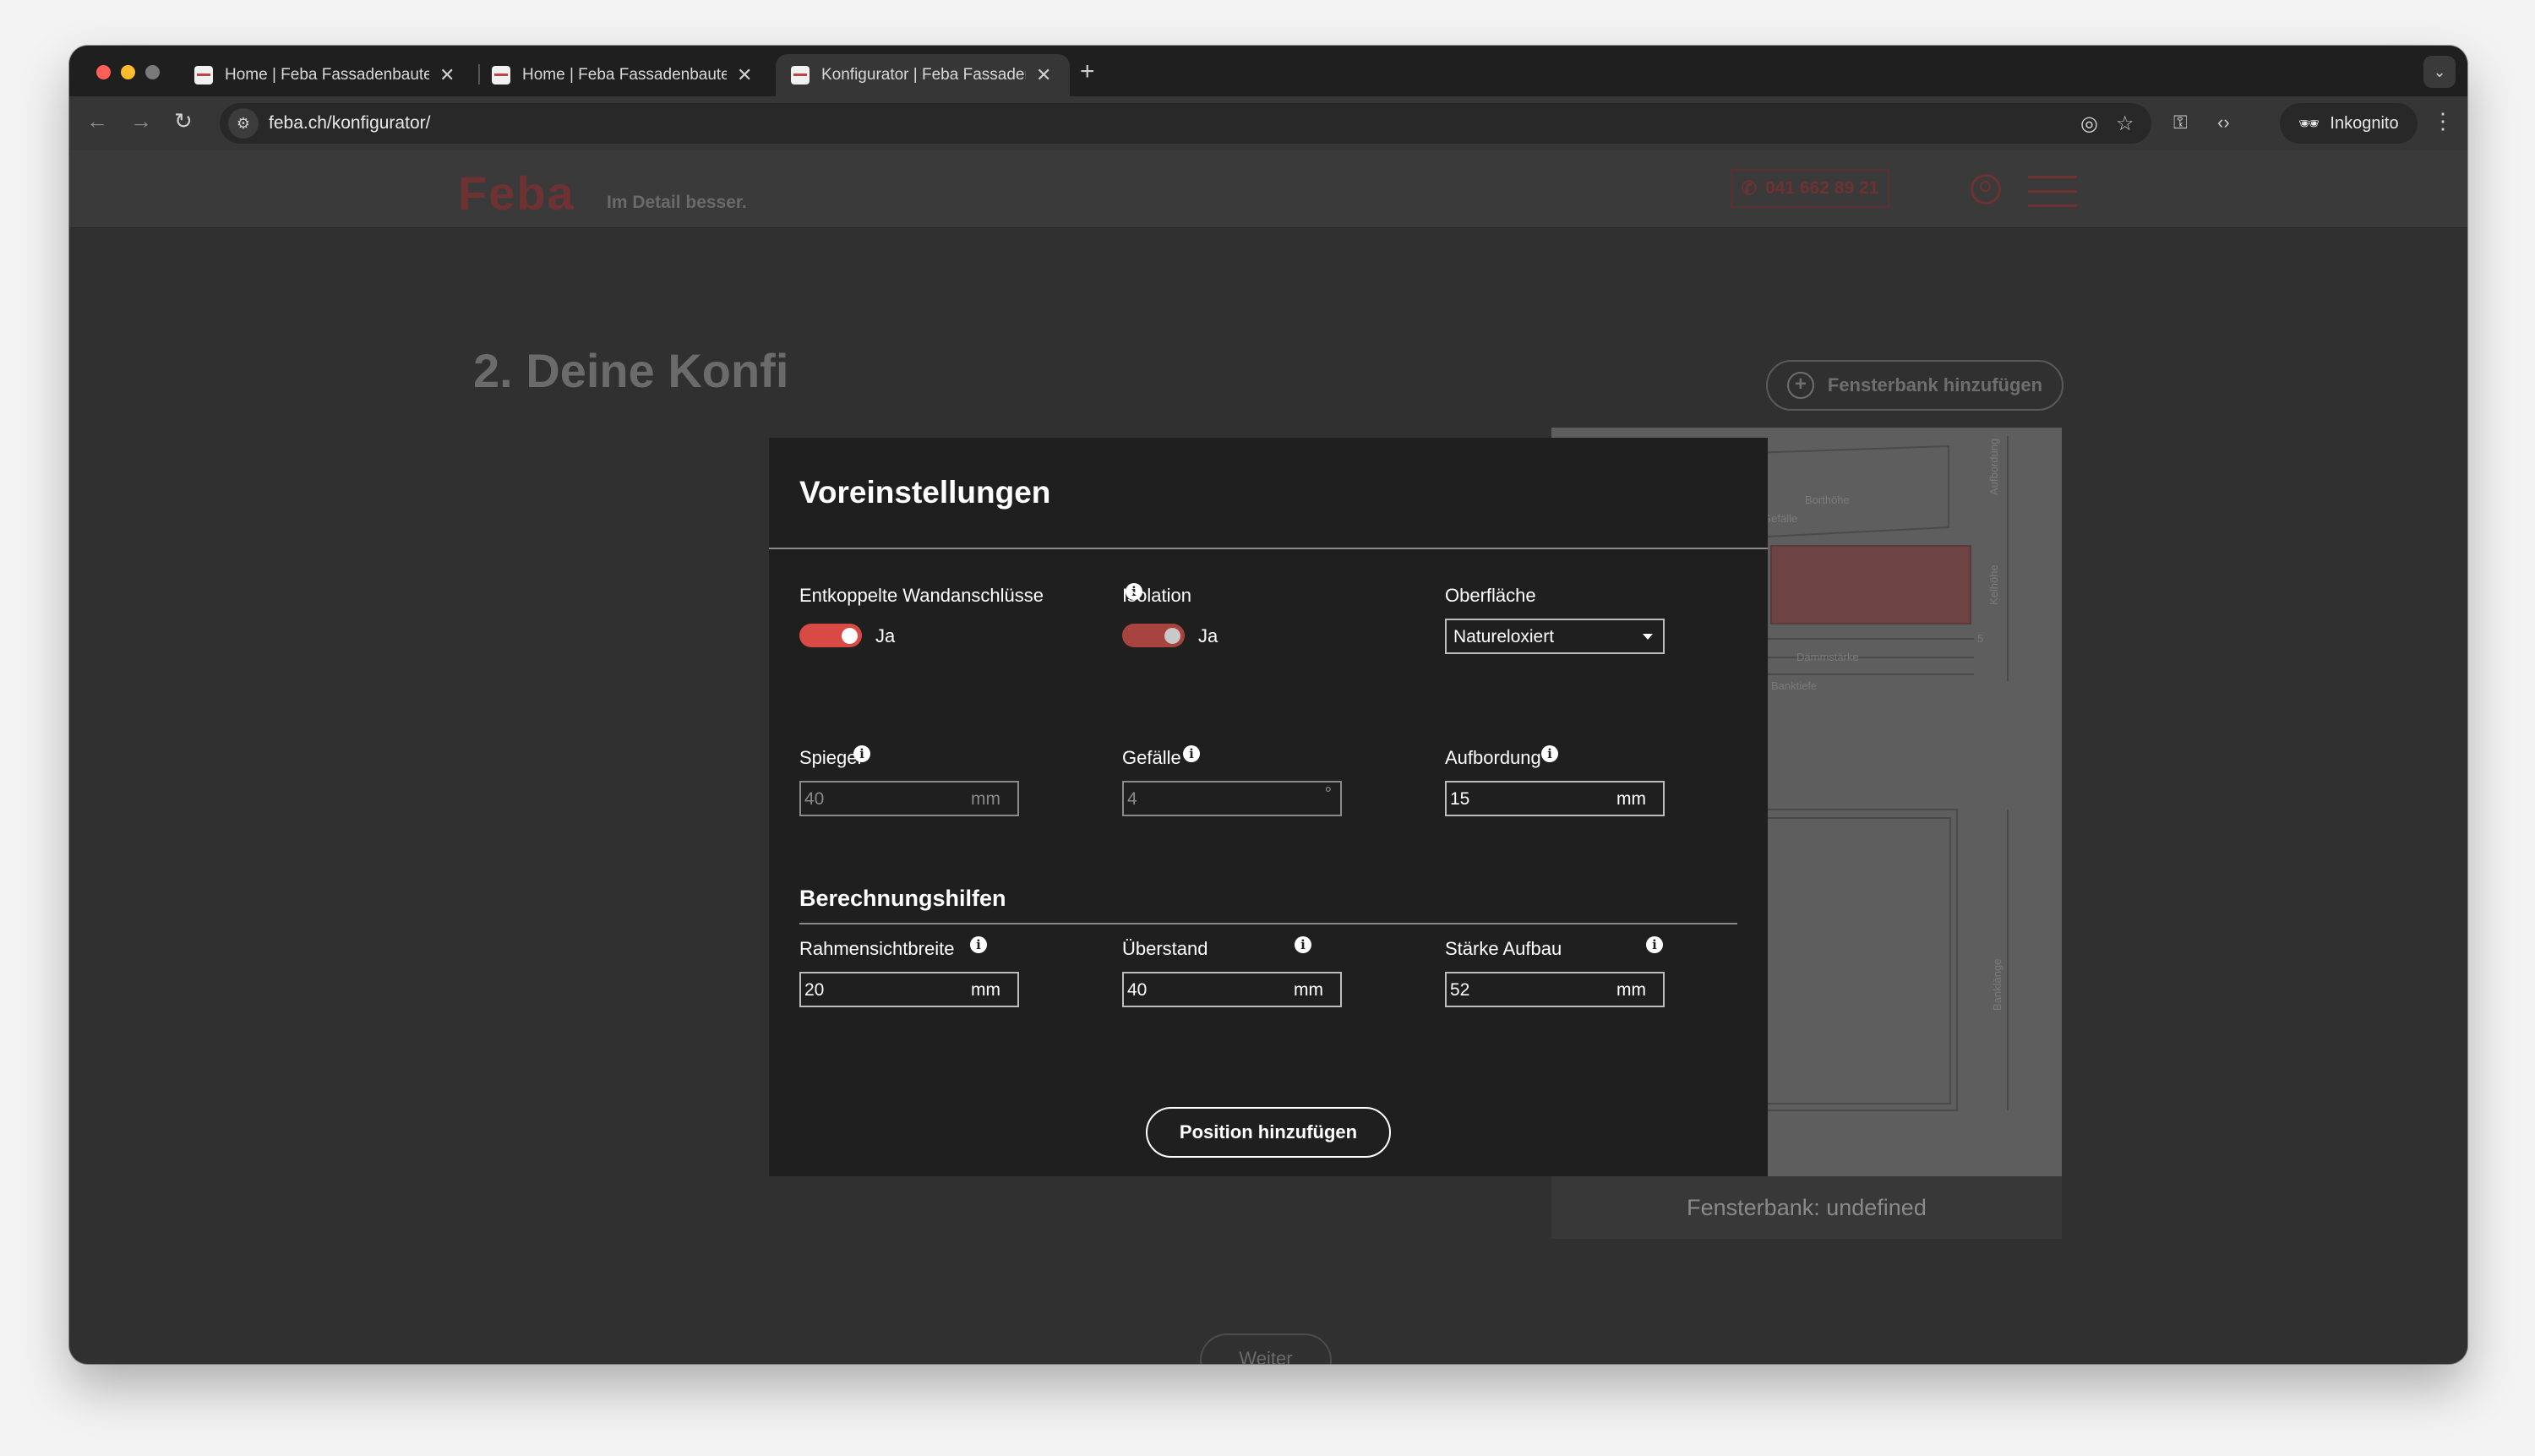  What do you see at coordinates (1504, 636) in the screenshot?
I see `oberflaeche-value: Natureloxiert` at bounding box center [1504, 636].